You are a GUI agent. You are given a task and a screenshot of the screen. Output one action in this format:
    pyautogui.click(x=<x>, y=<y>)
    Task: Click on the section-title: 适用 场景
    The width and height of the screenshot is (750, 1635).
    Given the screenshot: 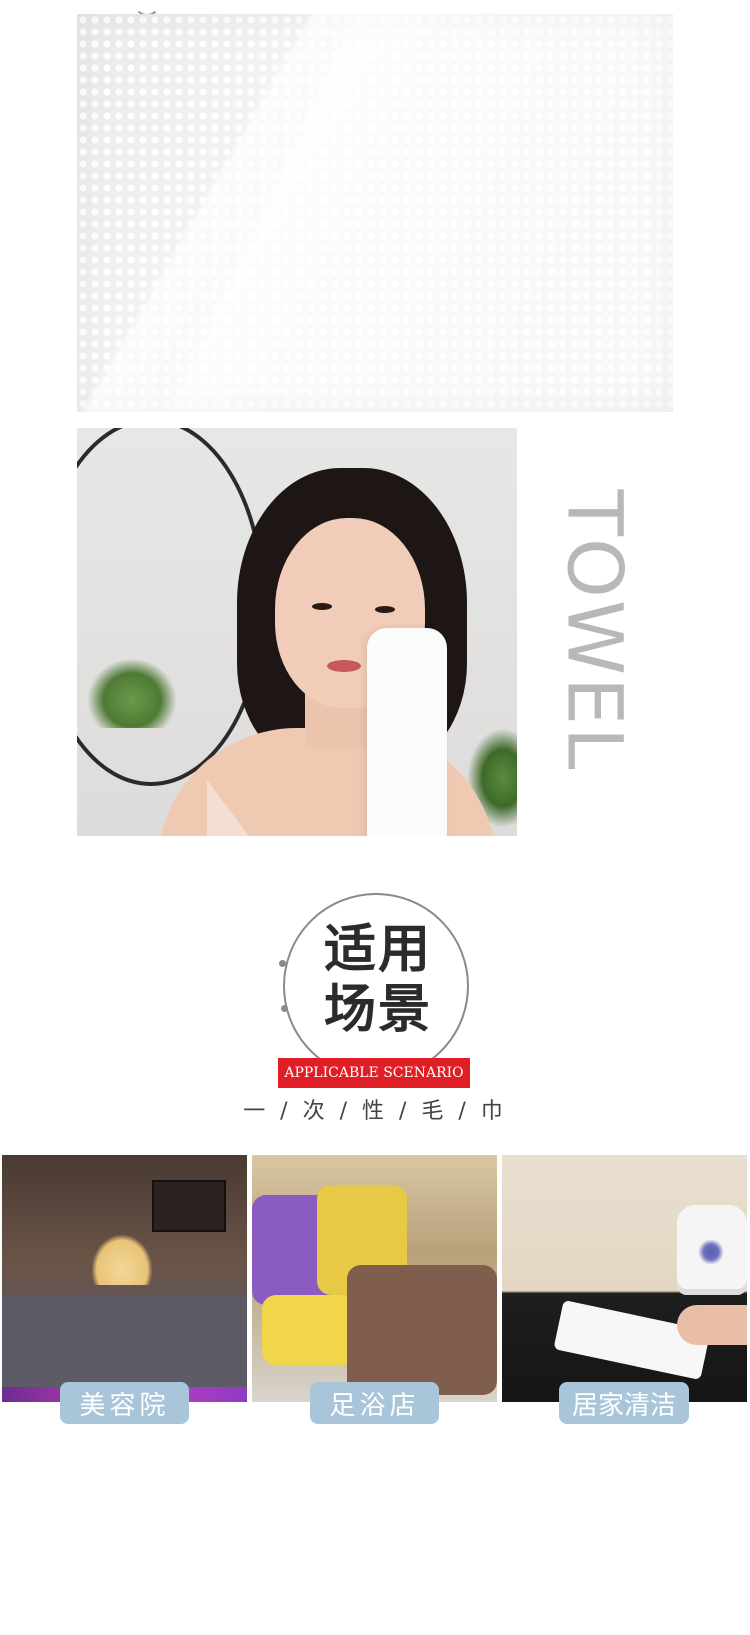 What is the action you would take?
    pyautogui.click(x=378, y=980)
    